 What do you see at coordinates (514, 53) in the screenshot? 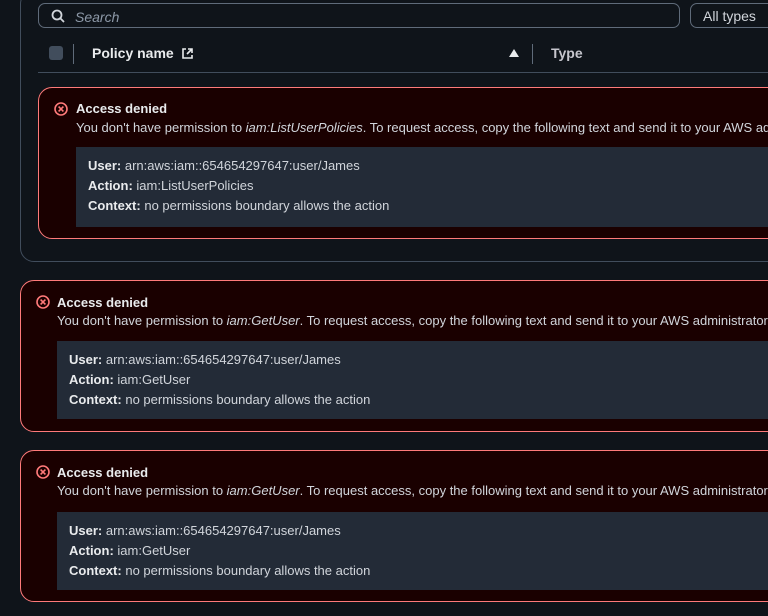
I see `sort-ascending-icon` at bounding box center [514, 53].